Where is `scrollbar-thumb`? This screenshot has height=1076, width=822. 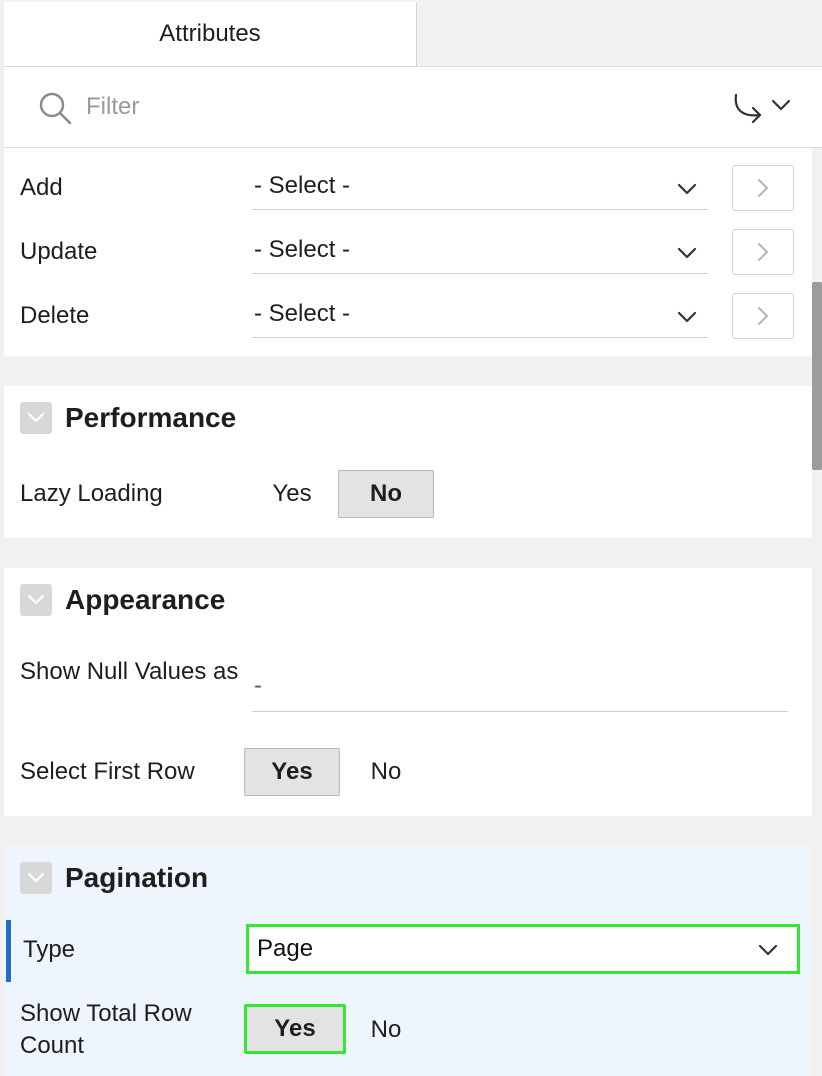 scrollbar-thumb is located at coordinates (817, 376).